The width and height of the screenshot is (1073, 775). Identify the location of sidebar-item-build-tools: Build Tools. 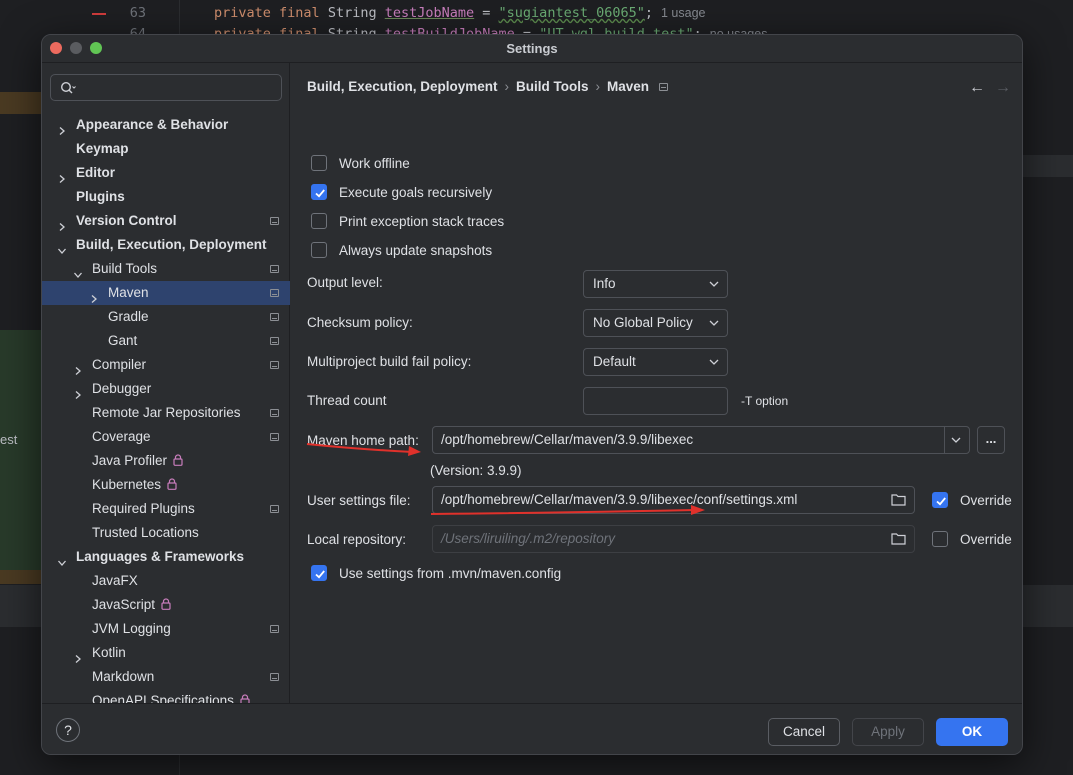
(166, 269).